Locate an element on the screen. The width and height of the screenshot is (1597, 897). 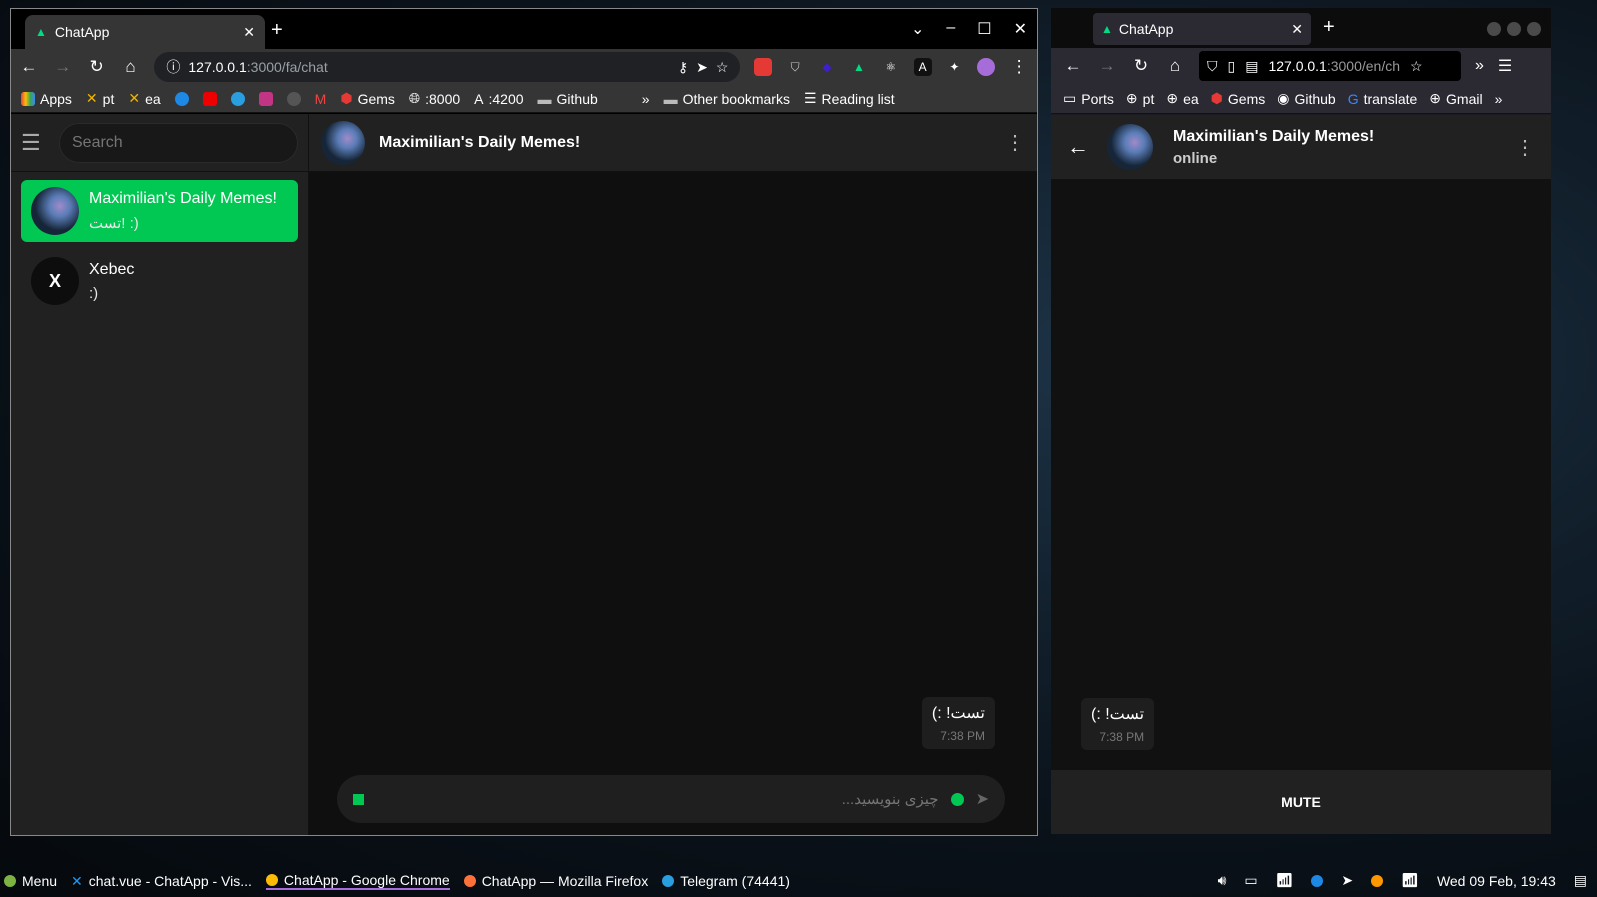
bookmark-8000: 🌐︎:8000 is located at coordinates (434, 98).